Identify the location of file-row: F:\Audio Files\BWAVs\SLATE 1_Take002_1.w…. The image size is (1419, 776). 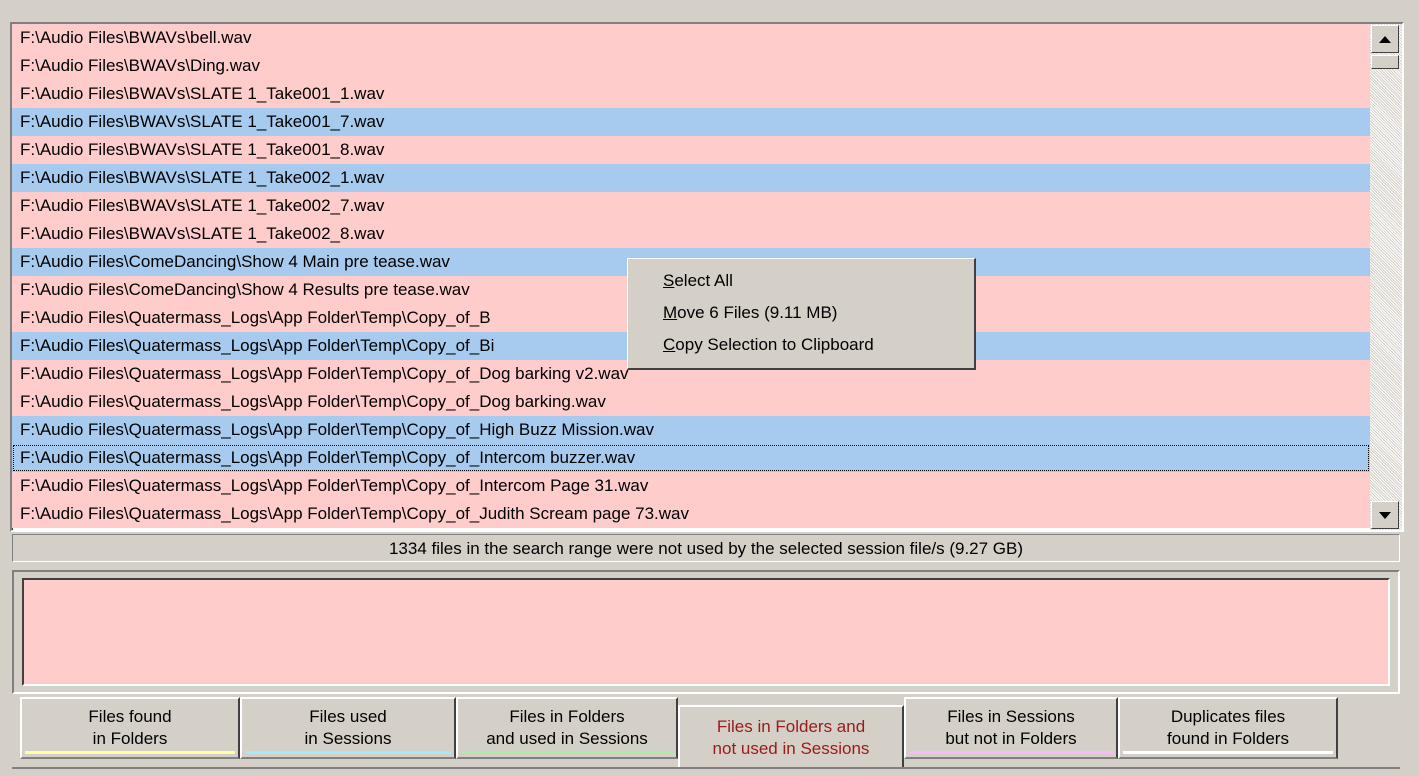
(691, 178).